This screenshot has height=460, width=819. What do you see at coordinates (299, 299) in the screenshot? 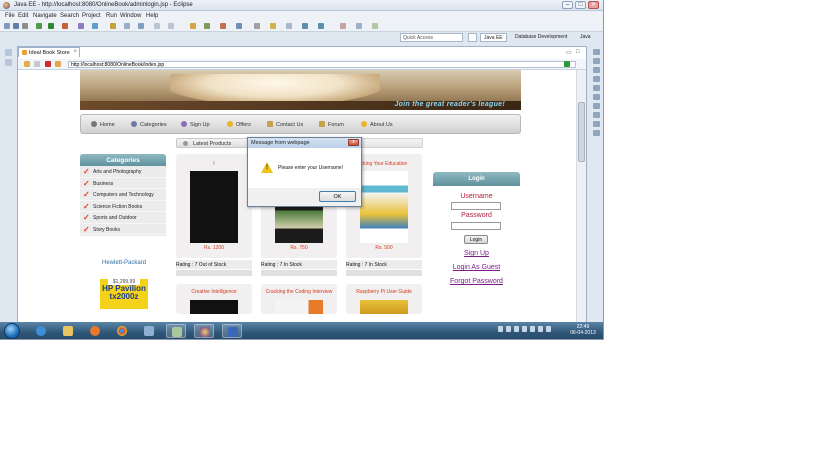
I see `product-card: Cracking the Coding Interview` at bounding box center [299, 299].